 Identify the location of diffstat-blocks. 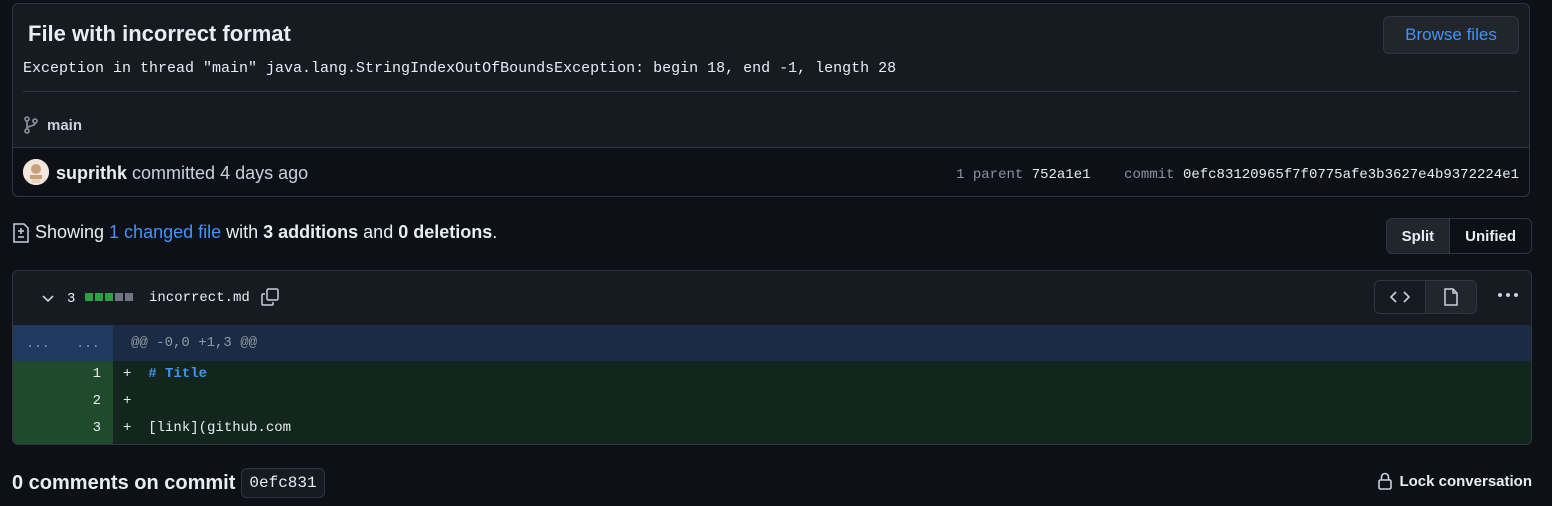
(109, 297).